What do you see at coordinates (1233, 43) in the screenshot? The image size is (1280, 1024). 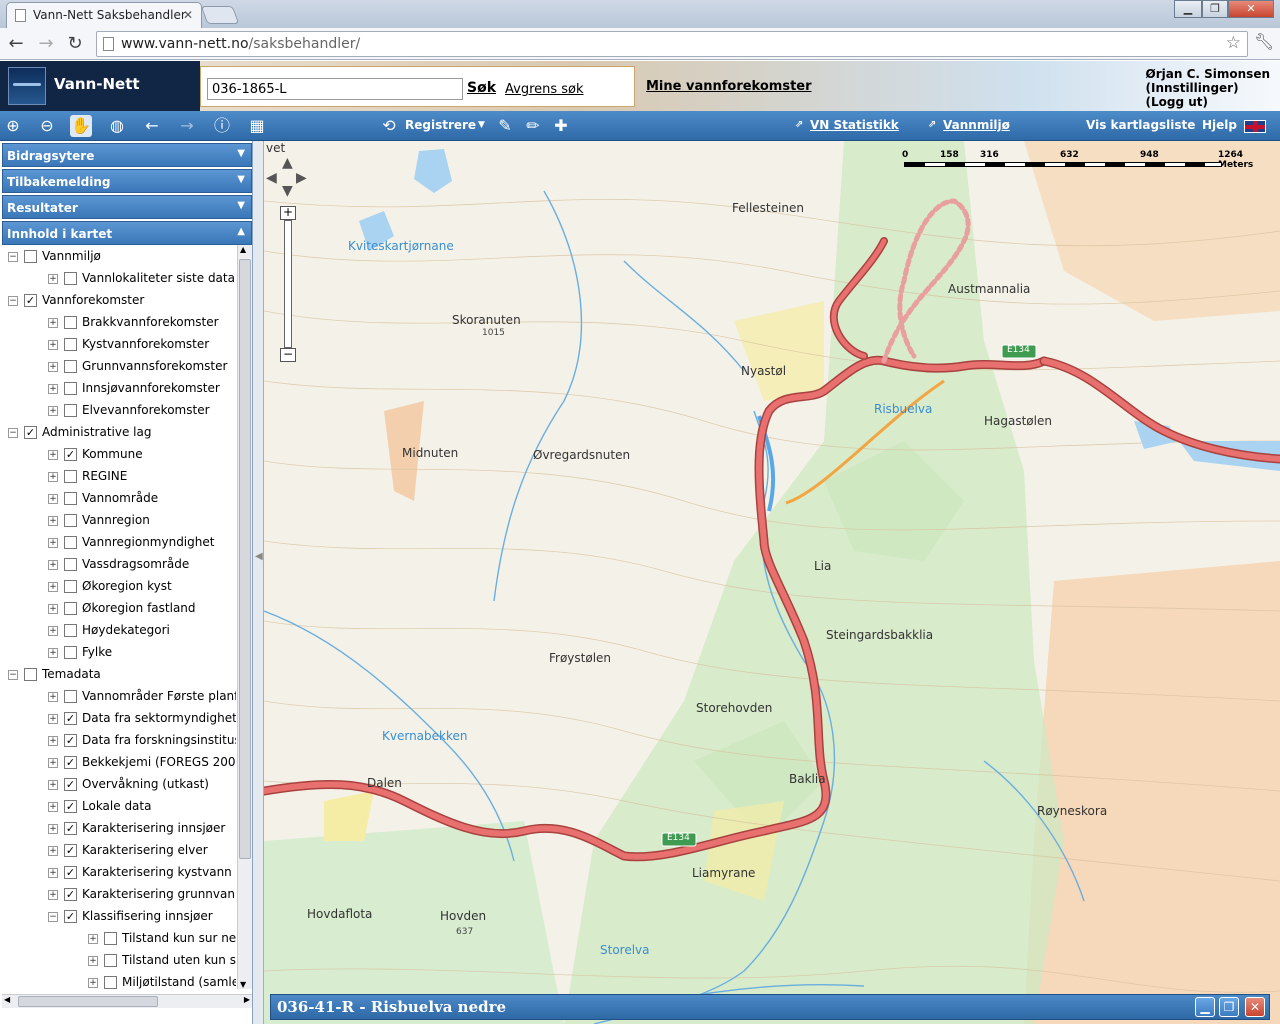 I see `bookmark-star-icon: ☆` at bounding box center [1233, 43].